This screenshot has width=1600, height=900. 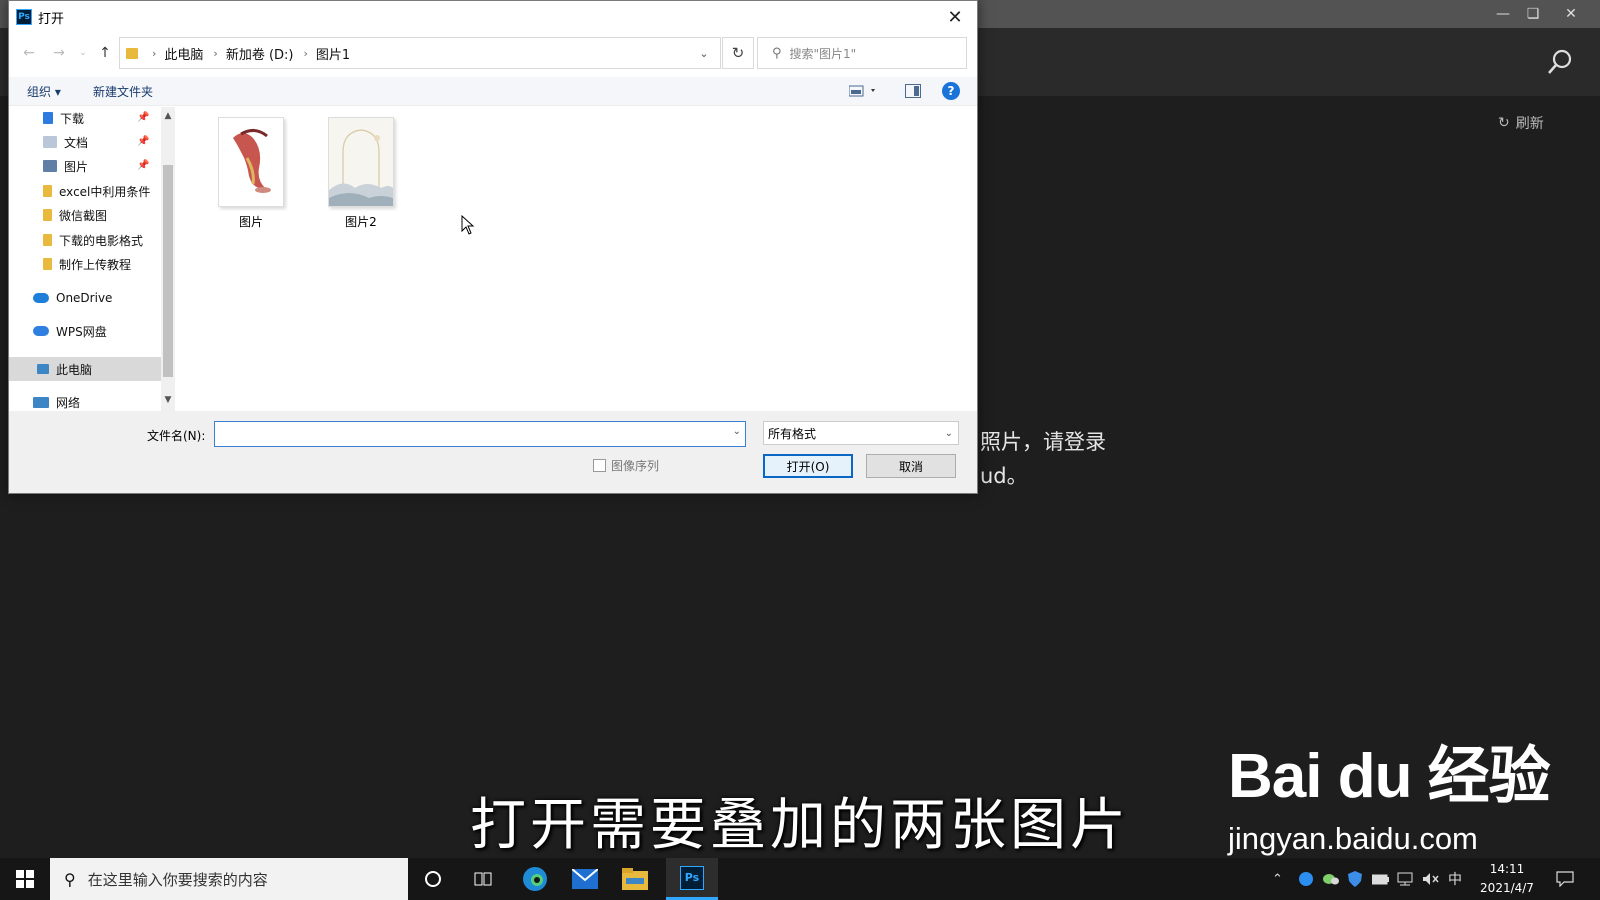 I want to click on photoshop-taskbar-icon: Ps, so click(x=692, y=879).